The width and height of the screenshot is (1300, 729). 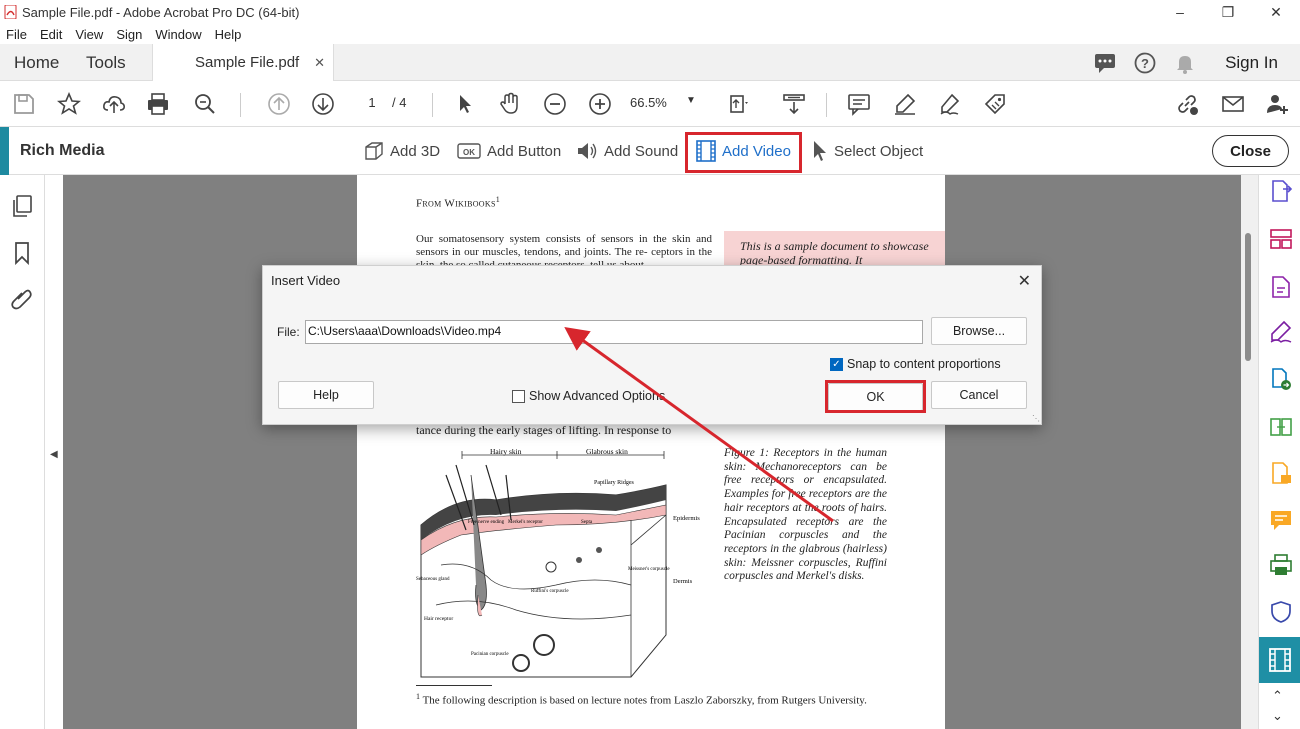 I want to click on page-thumbnails-icon, so click(x=22, y=206).